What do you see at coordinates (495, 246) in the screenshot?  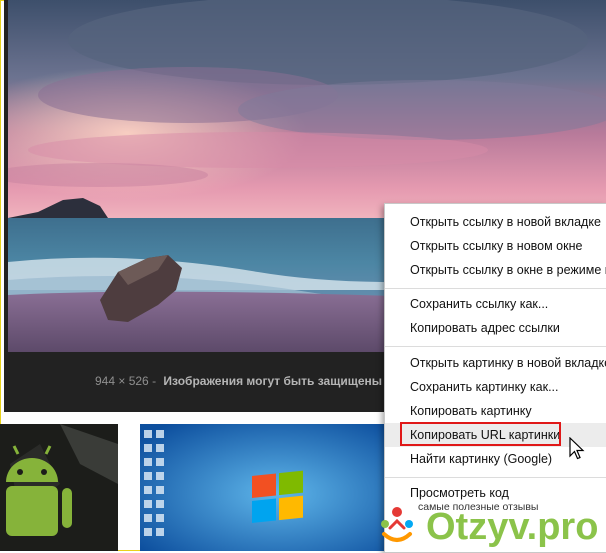 I see `menu-open-link-new-window: Открыть ссылку в новом окне` at bounding box center [495, 246].